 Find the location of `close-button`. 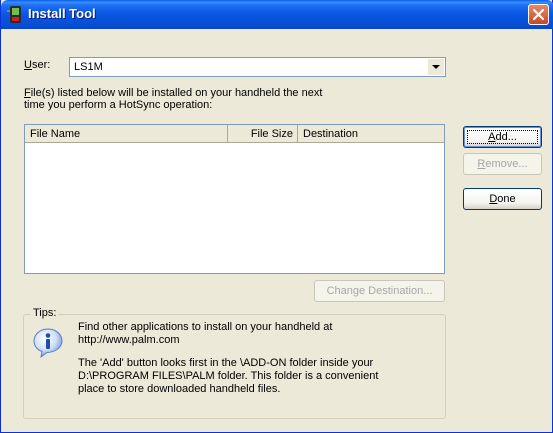

close-button is located at coordinates (538, 14).